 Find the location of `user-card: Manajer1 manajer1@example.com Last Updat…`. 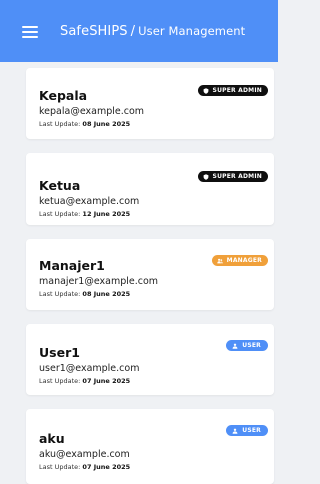

user-card: Manajer1 manajer1@example.com Last Updat… is located at coordinates (150, 274).